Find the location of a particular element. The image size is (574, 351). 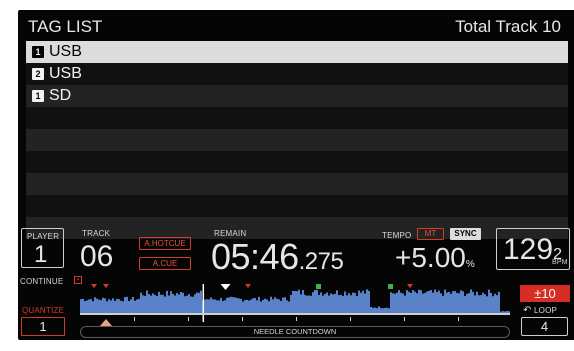

tag-list-row: 1 SD is located at coordinates (297, 96).